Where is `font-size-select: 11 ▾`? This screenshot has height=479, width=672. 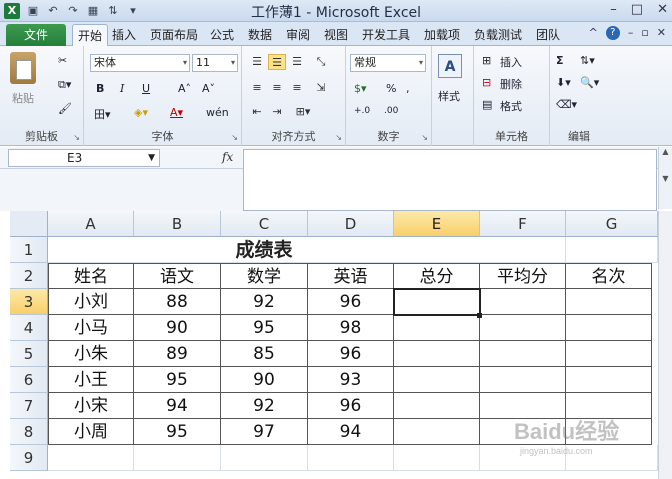
font-size-select: 11 ▾ is located at coordinates (215, 63).